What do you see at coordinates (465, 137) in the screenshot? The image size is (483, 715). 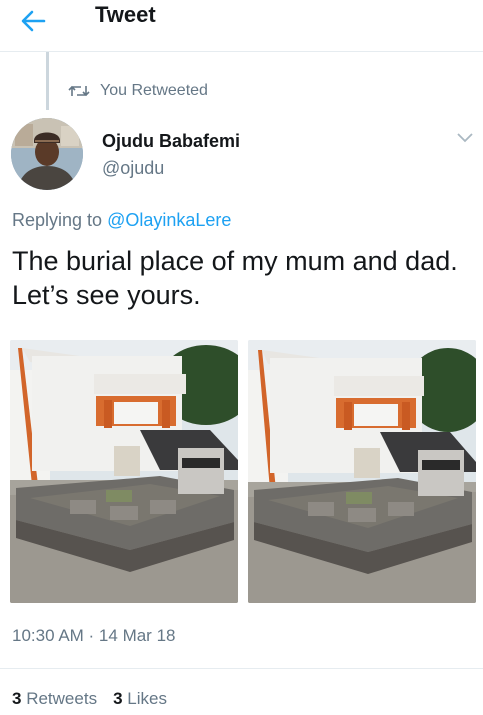 I see `chevron-down-icon` at bounding box center [465, 137].